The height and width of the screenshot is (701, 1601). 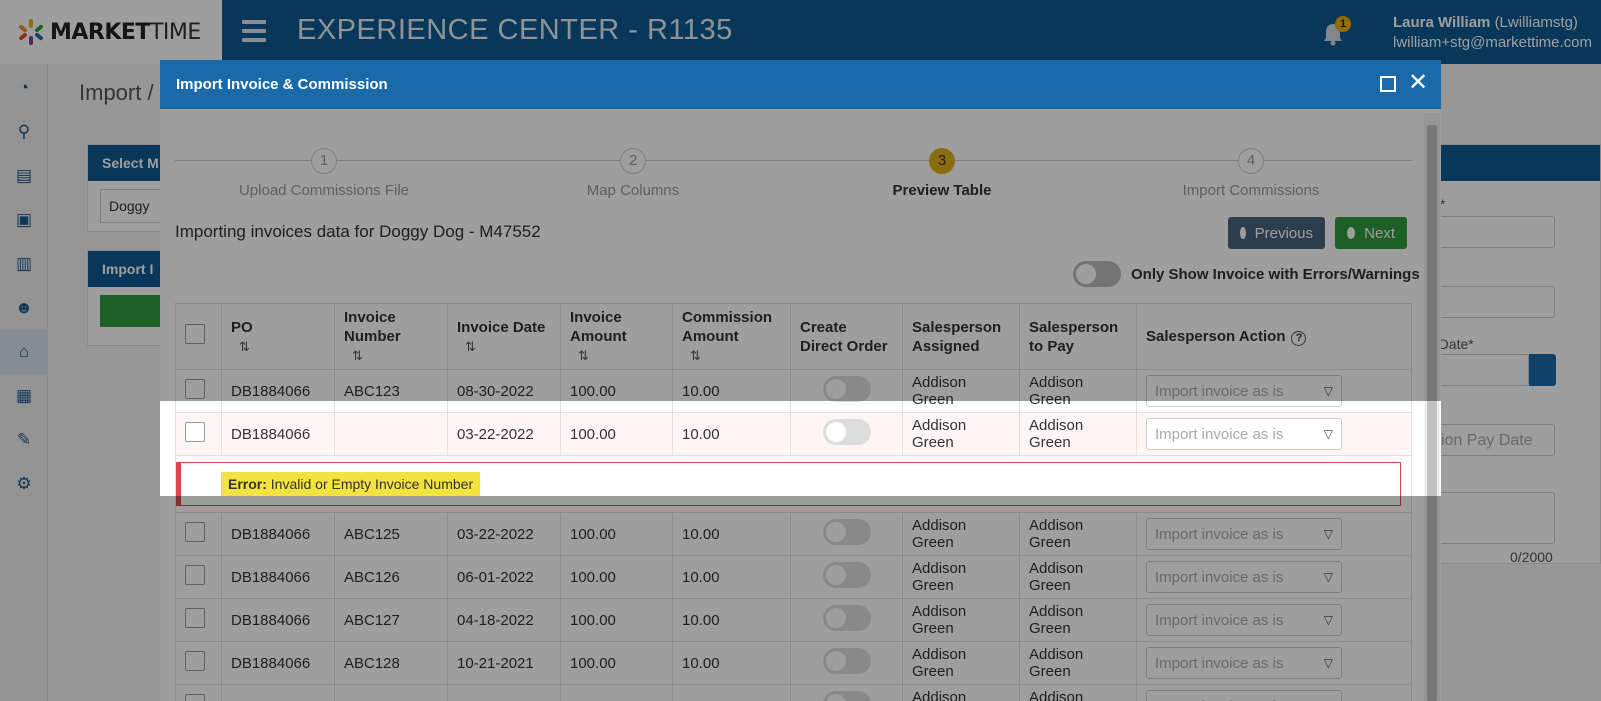 What do you see at coordinates (1418, 83) in the screenshot?
I see `close-icon: ✕` at bounding box center [1418, 83].